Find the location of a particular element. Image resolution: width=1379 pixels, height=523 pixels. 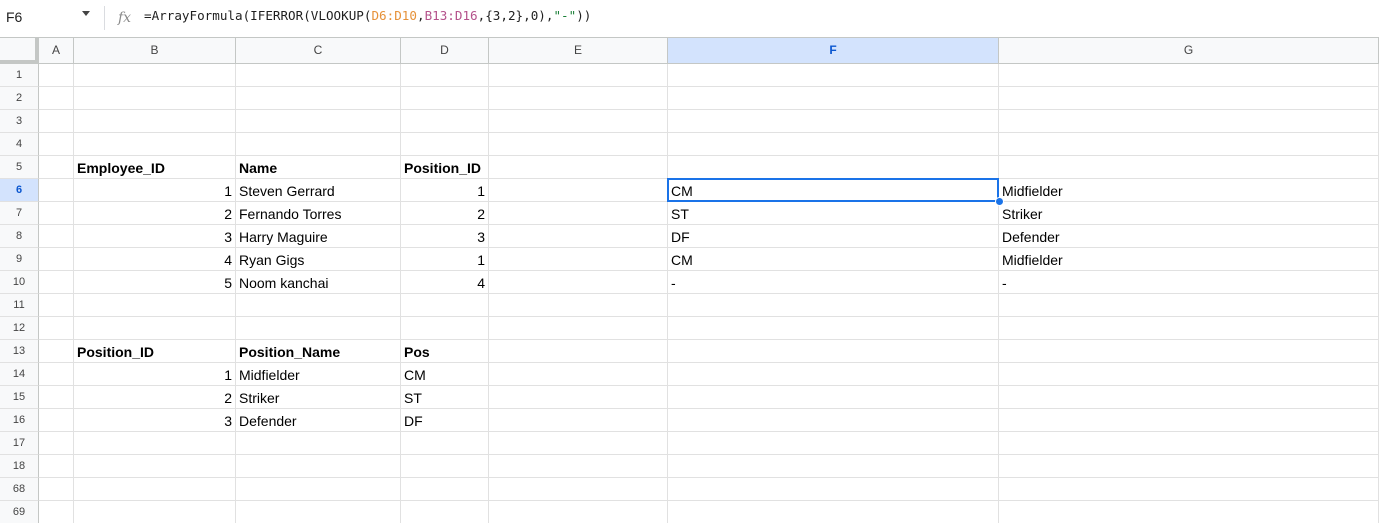

cell-d5: Position_ID is located at coordinates (445, 167).